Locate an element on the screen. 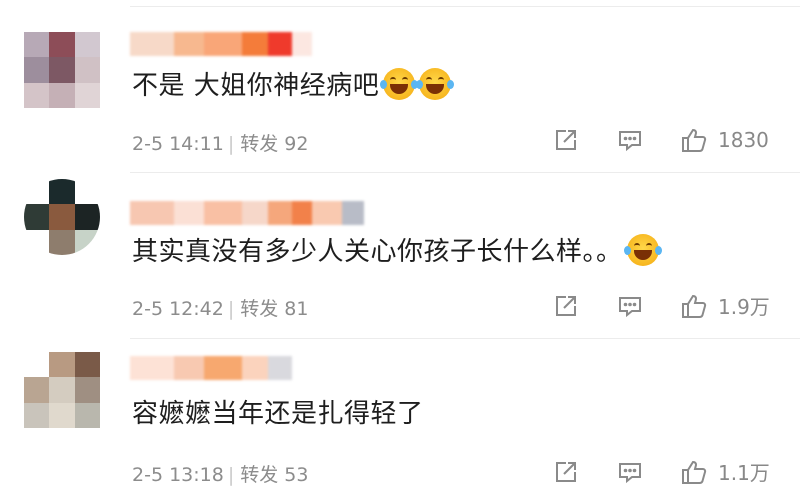  comment-date: 2-5 12:42 is located at coordinates (178, 309).